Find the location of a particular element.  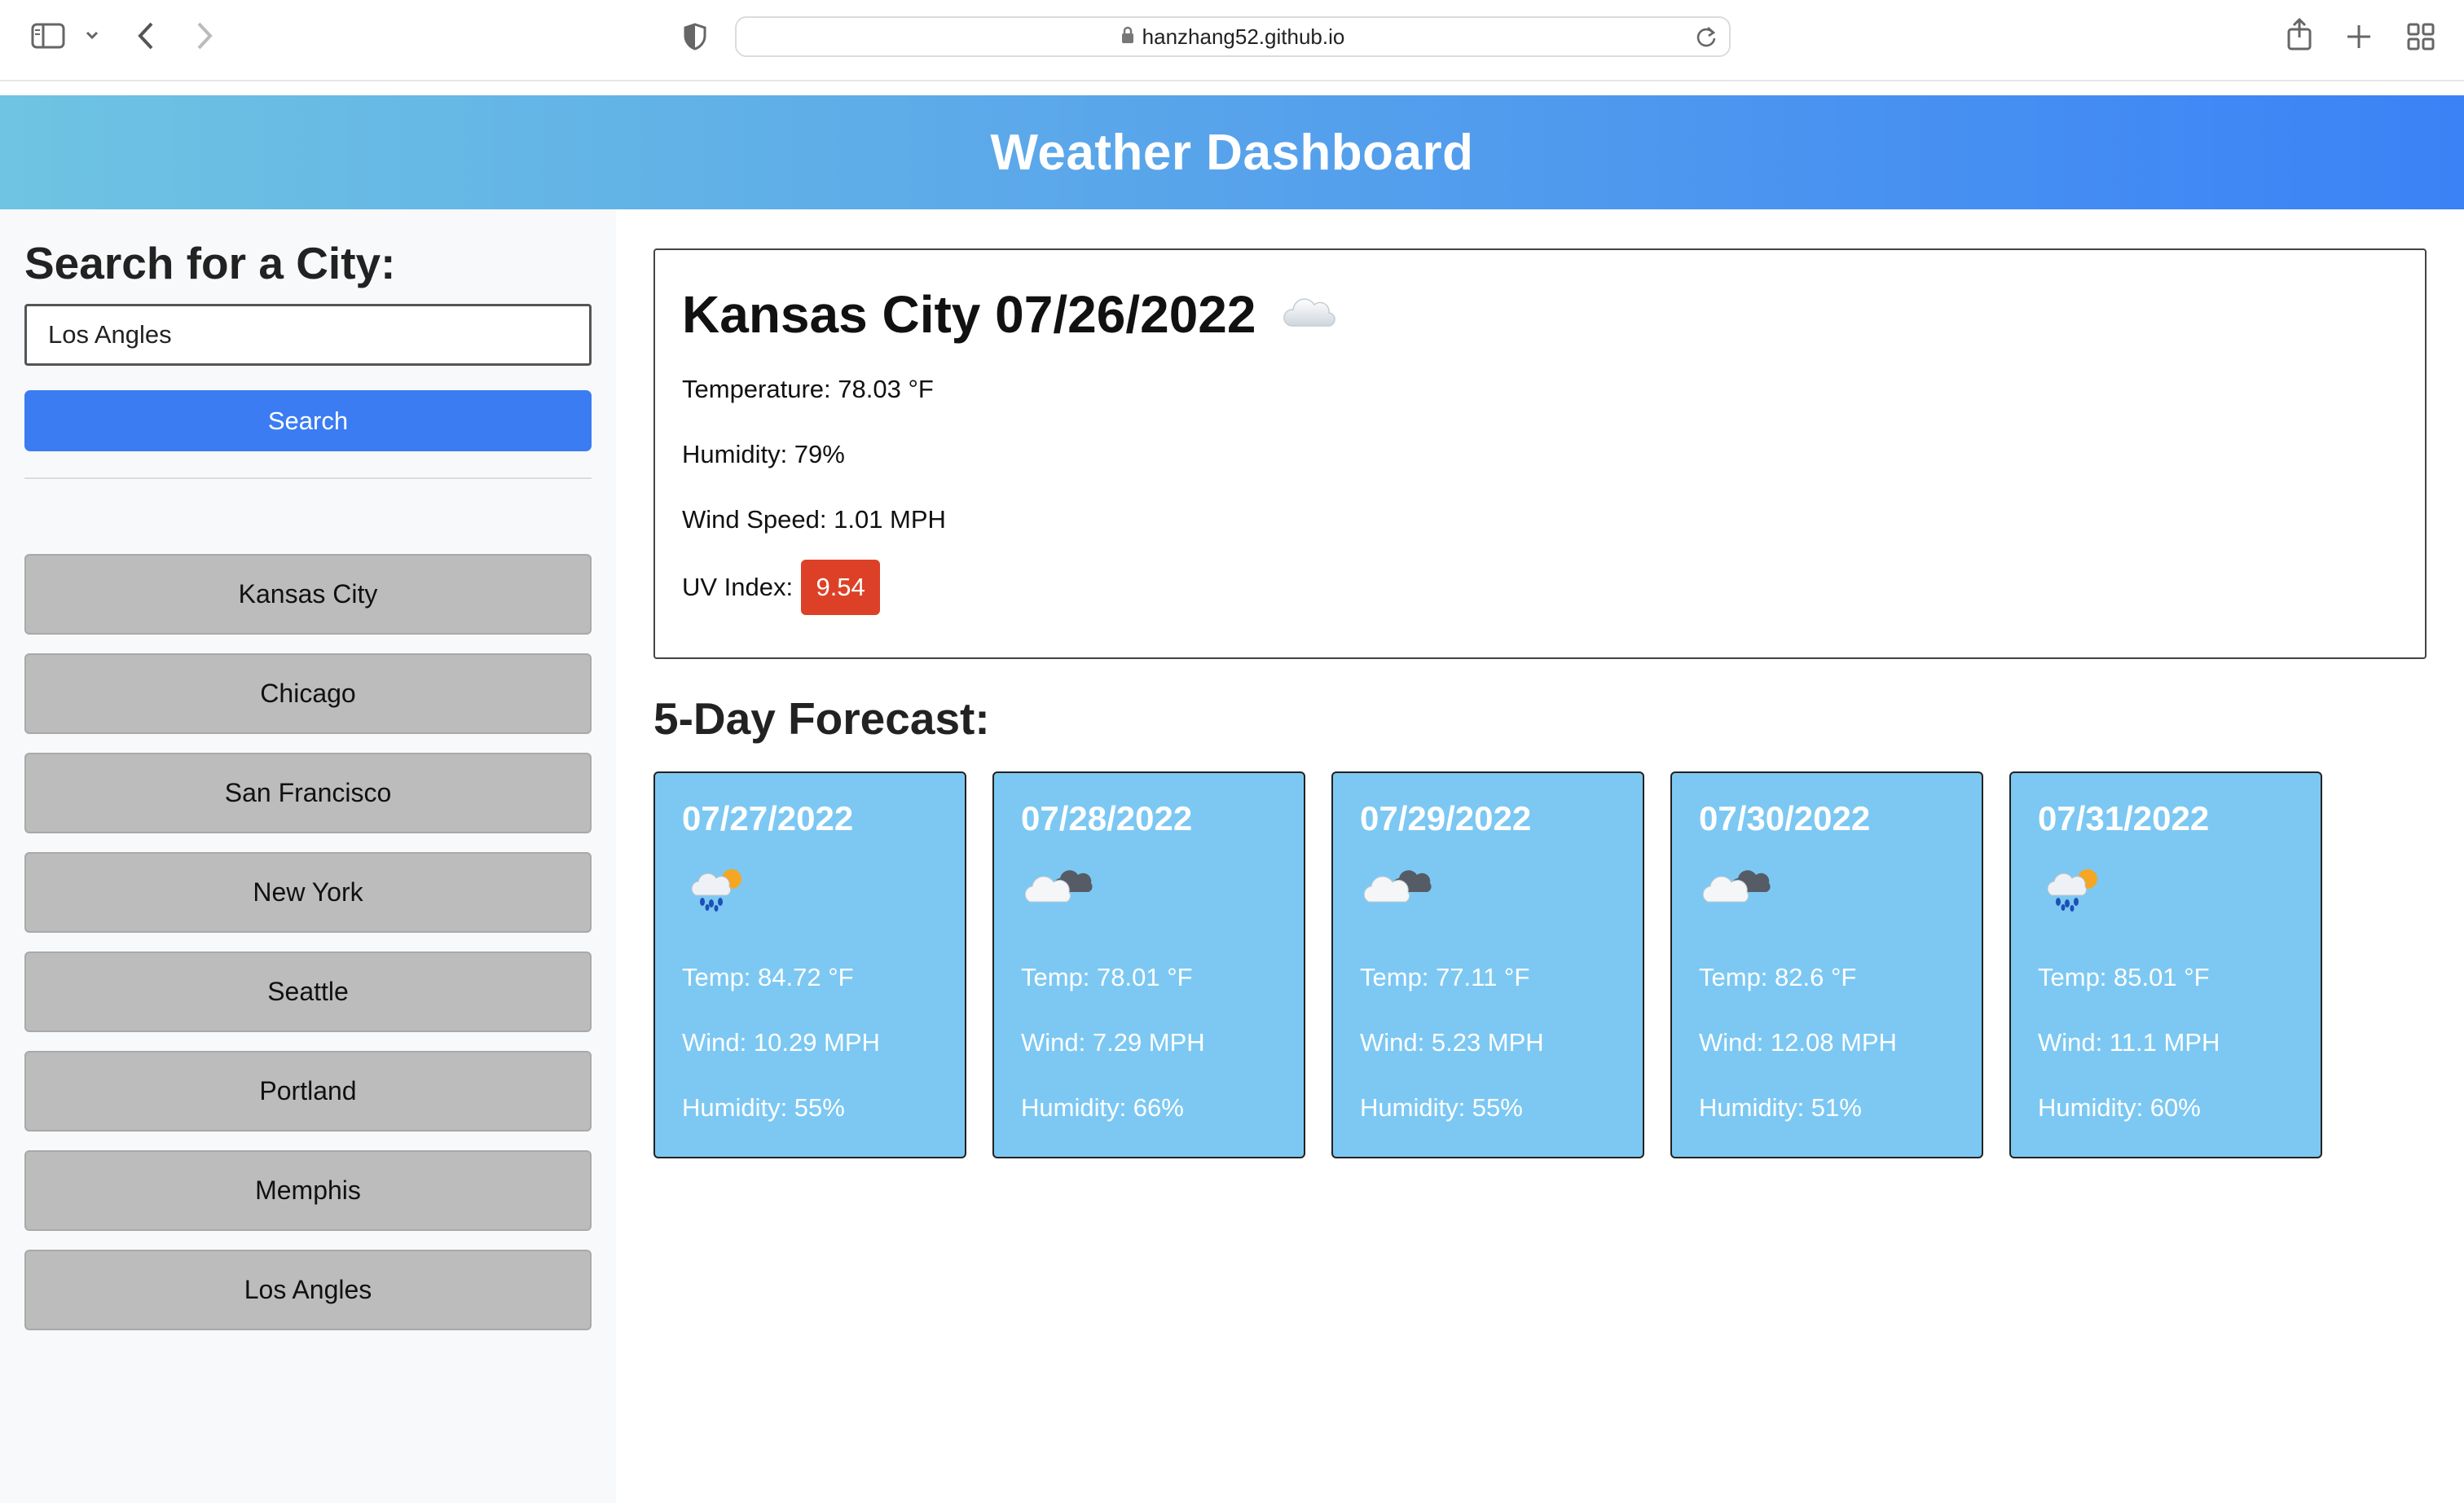

app-header: Weather Dashboard is located at coordinates (1232, 152).